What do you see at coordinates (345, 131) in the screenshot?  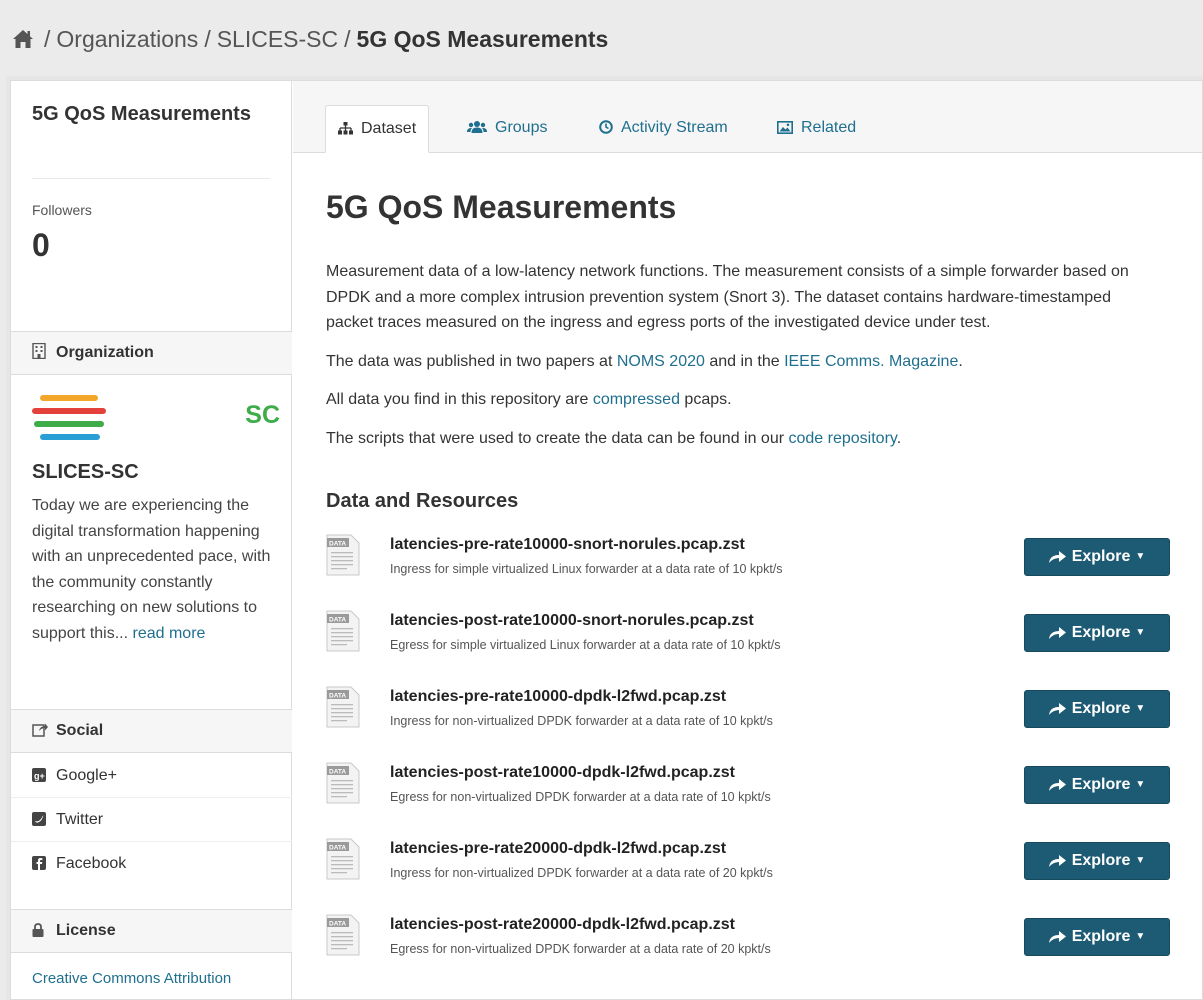 I see `sitemap-icon` at bounding box center [345, 131].